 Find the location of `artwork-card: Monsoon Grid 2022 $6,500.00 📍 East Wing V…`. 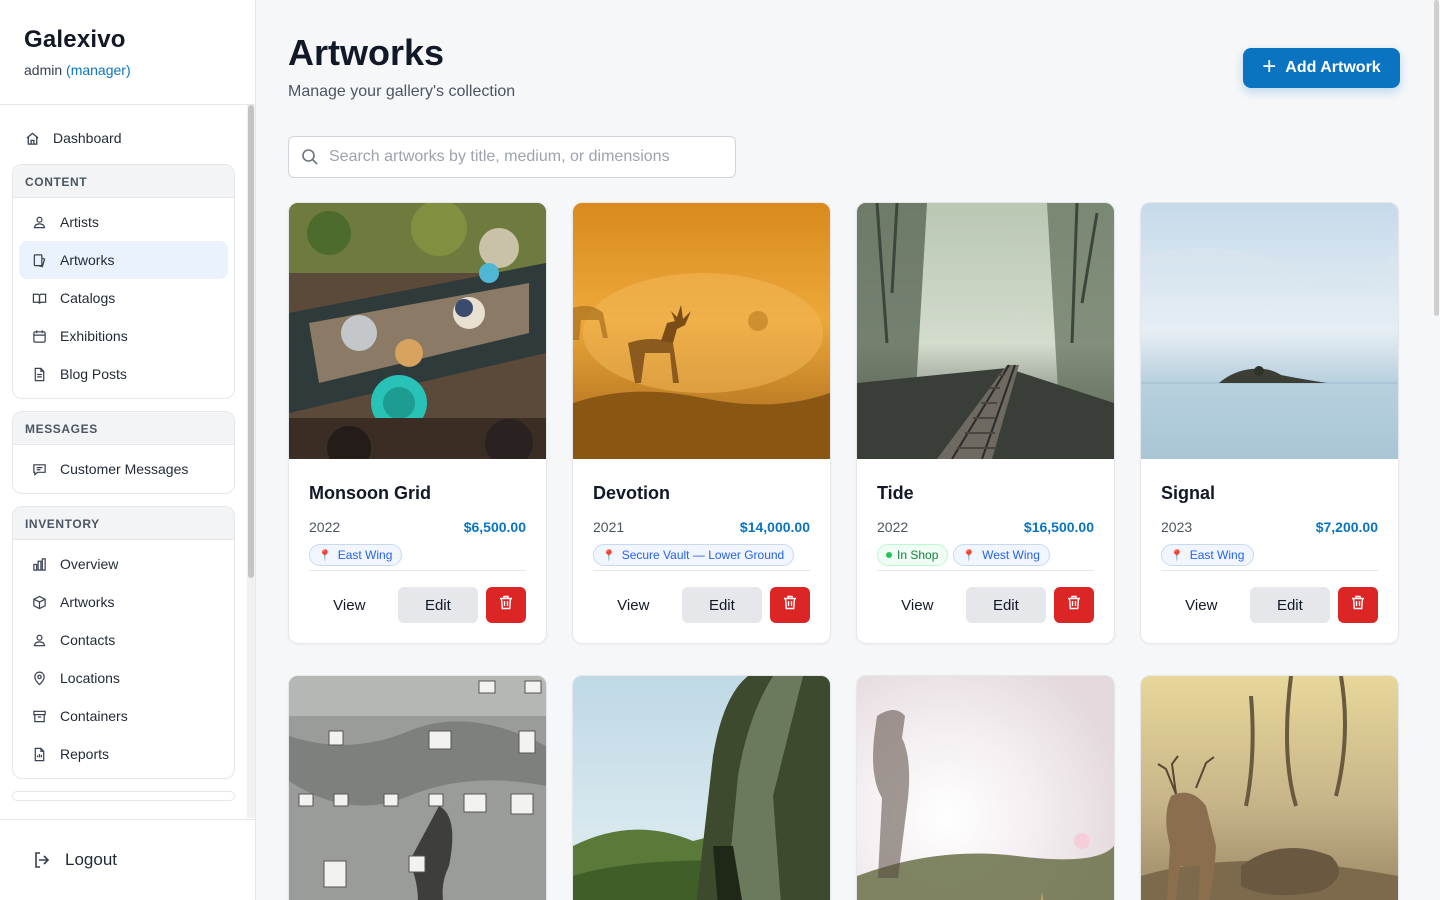

artwork-card: Monsoon Grid 2022 $6,500.00 📍 East Wing V… is located at coordinates (417, 423).